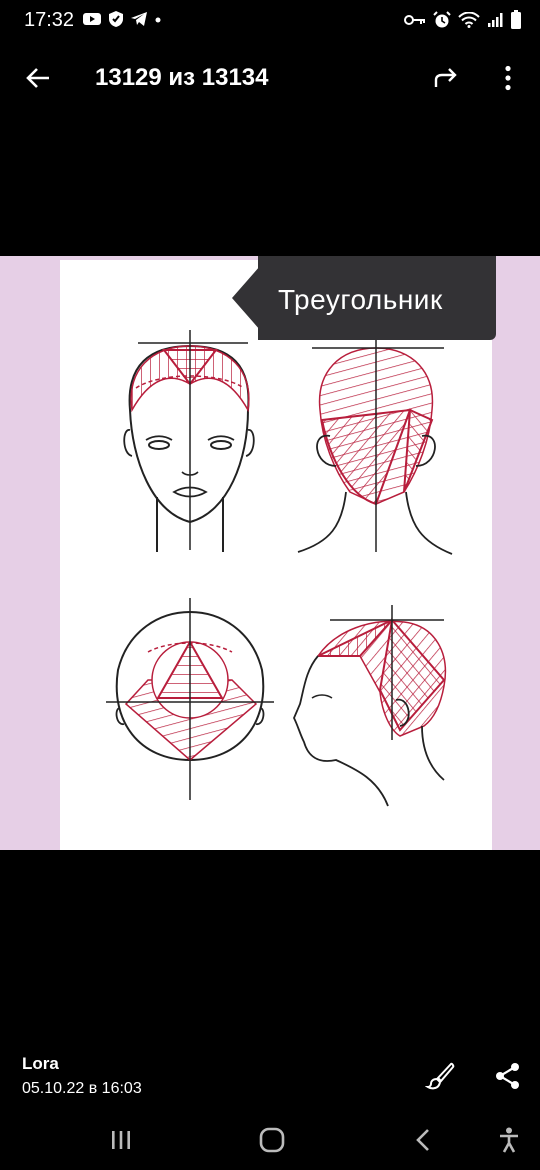  I want to click on caption-bubble: Треугольник, so click(364, 298).